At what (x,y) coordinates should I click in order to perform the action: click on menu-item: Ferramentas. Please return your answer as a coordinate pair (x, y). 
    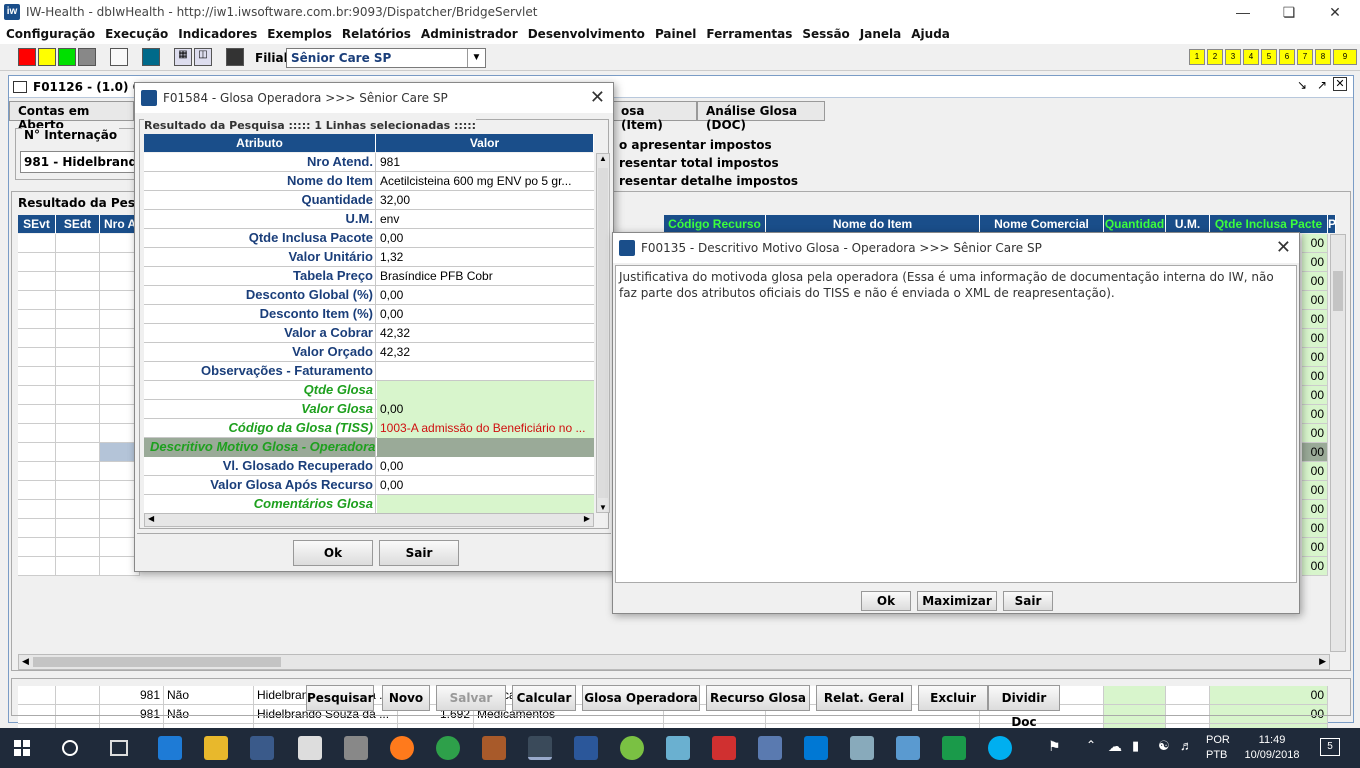
    Looking at the image, I should click on (749, 34).